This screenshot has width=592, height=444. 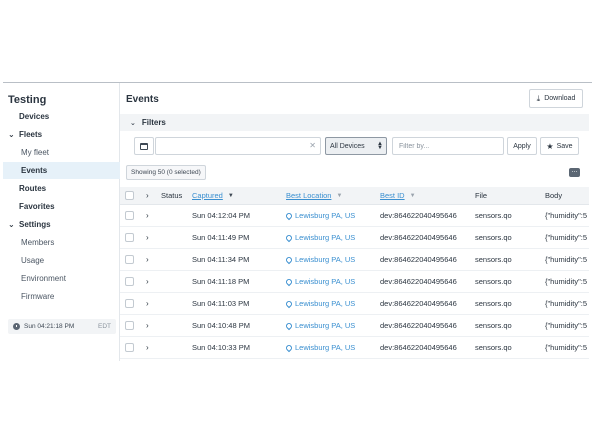 I want to click on filter-input, so click(x=448, y=146).